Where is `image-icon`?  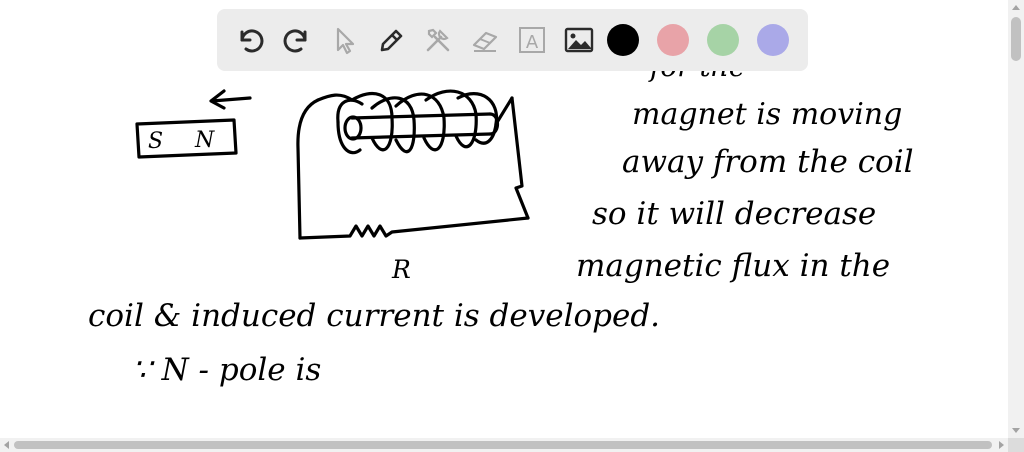
image-icon is located at coordinates (579, 40).